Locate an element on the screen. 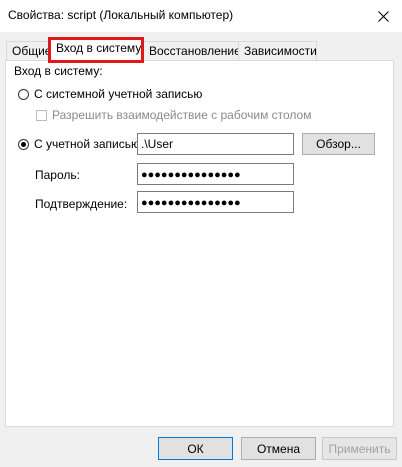 The width and height of the screenshot is (402, 467). tab-logon-label: Вход в систему is located at coordinates (99, 48).